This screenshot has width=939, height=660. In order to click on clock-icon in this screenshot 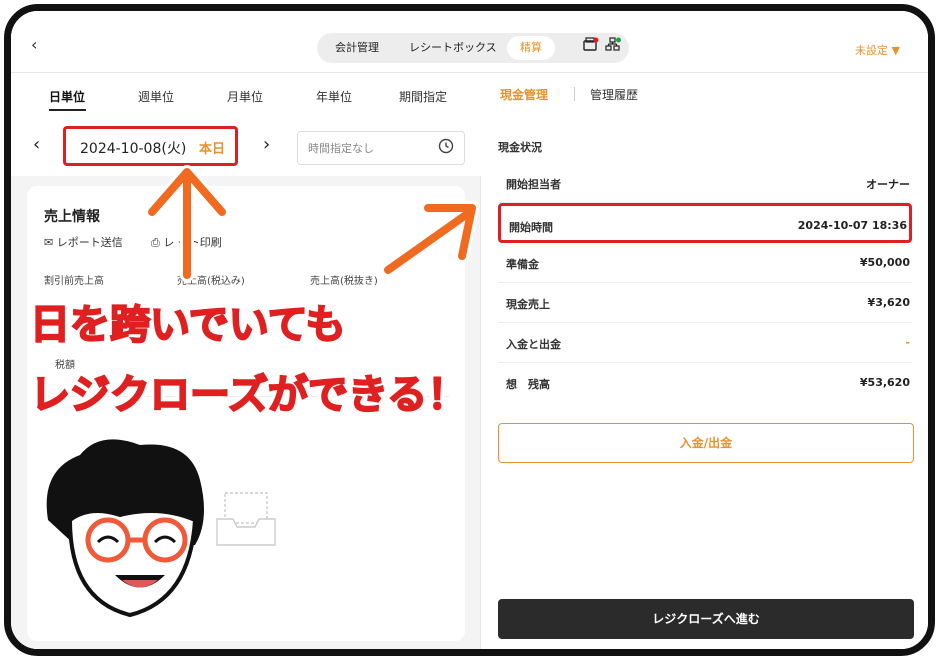, I will do `click(446, 148)`.